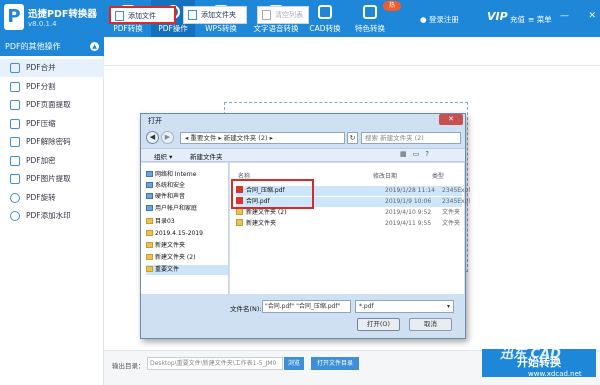 Image resolution: width=600 pixels, height=385 pixels. I want to click on refresh-icon: ↻, so click(352, 138).